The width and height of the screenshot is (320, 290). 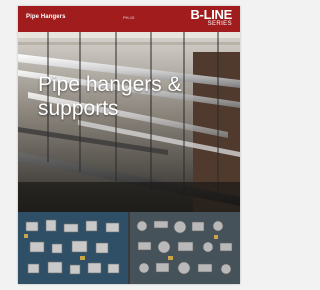 I want to click on brand-logo: B-LINE SERIES, so click(x=211, y=17).